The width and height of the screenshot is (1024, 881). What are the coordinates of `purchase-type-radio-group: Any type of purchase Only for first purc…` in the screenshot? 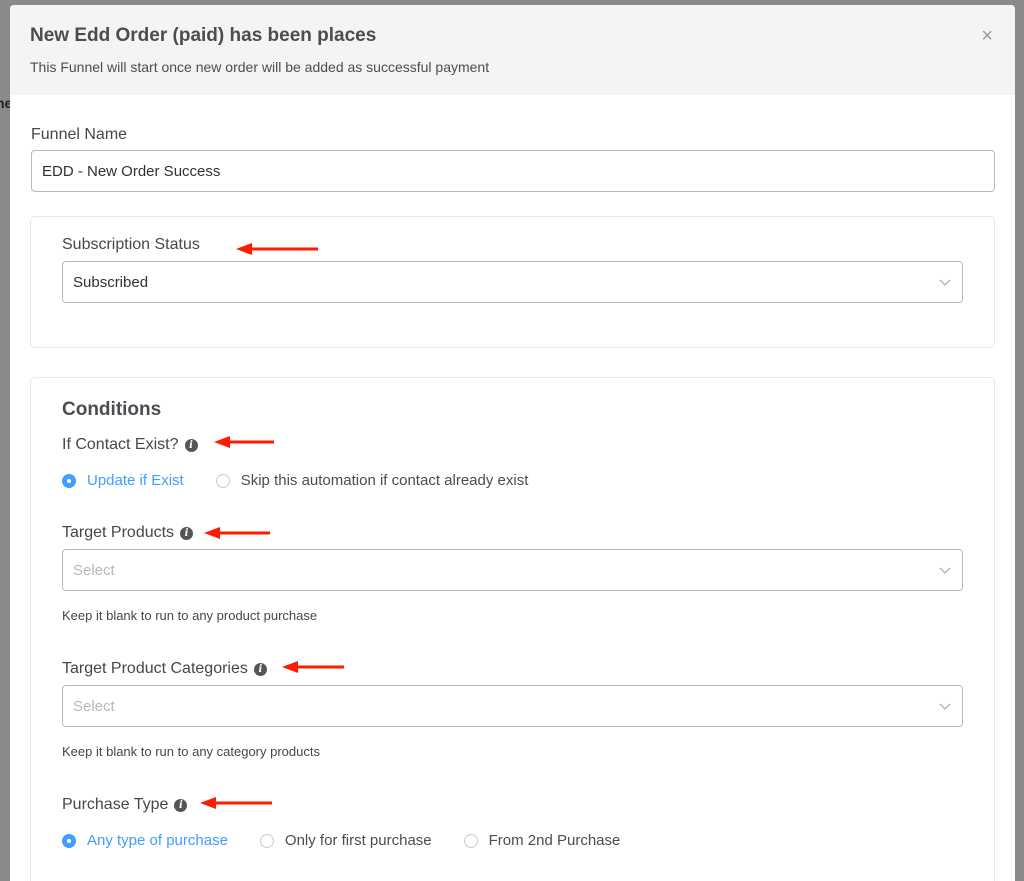 It's located at (357, 840).